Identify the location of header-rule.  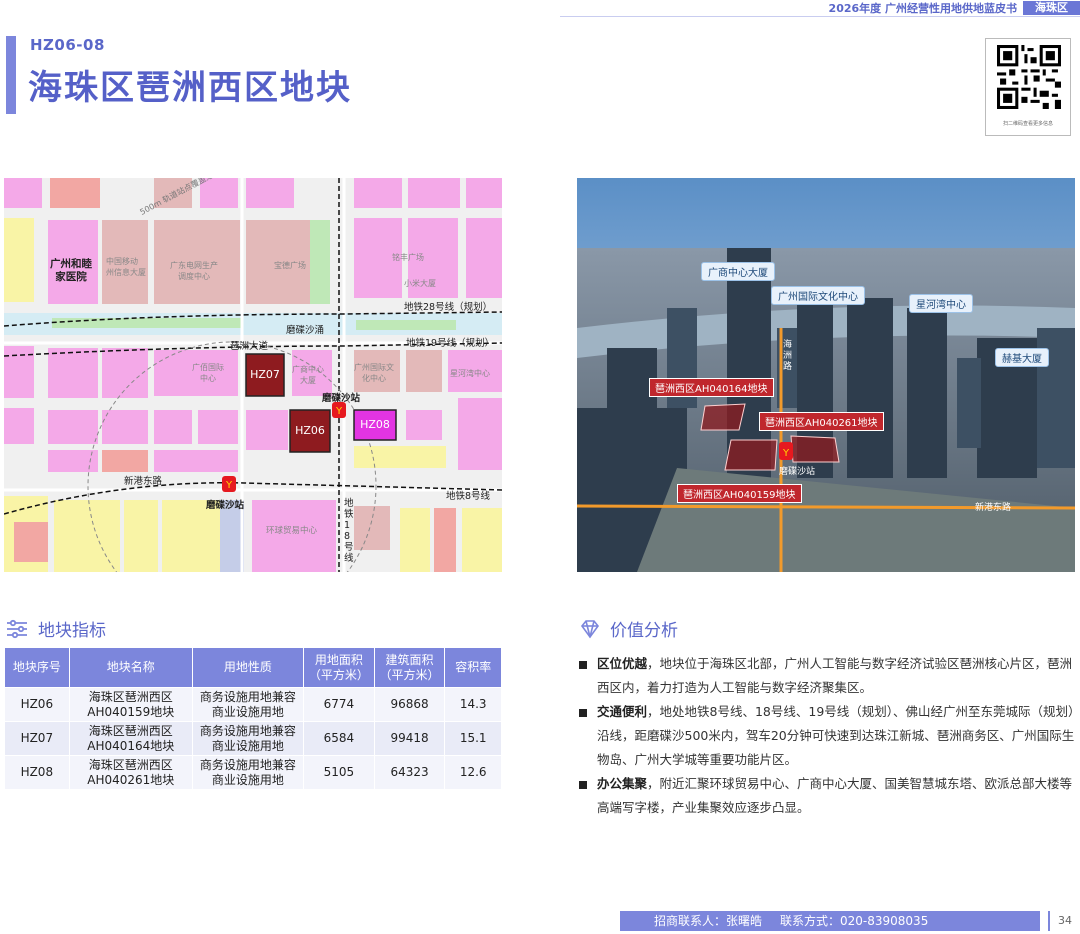
(820, 16).